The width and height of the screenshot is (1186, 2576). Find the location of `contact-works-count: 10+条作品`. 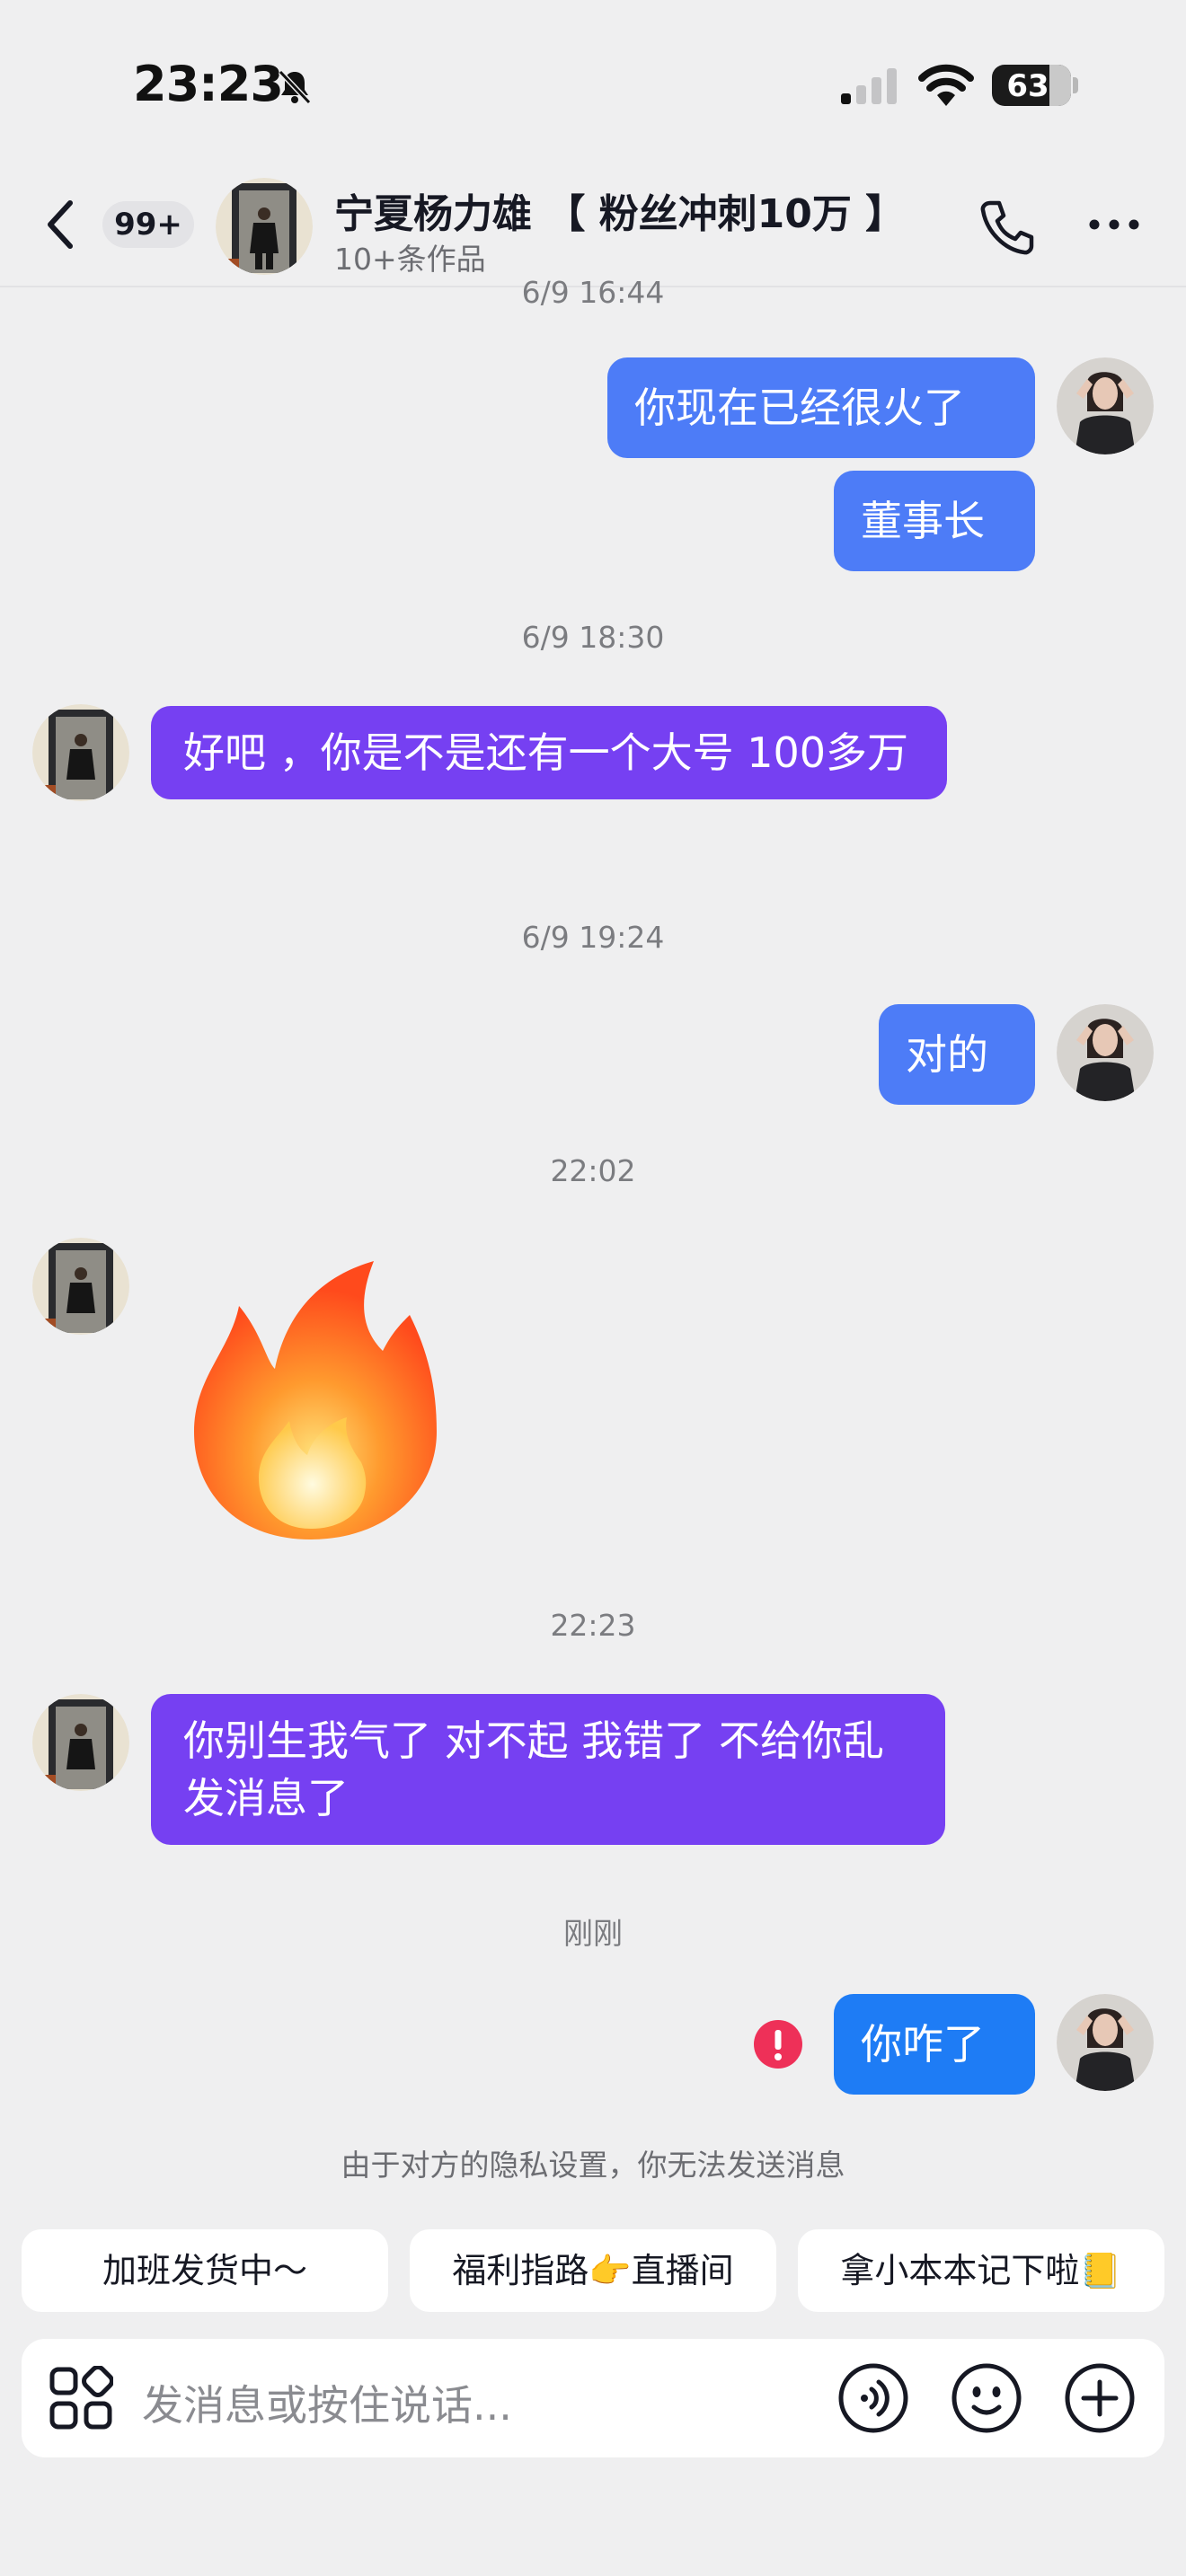

contact-works-count: 10+条作品 is located at coordinates (410, 259).